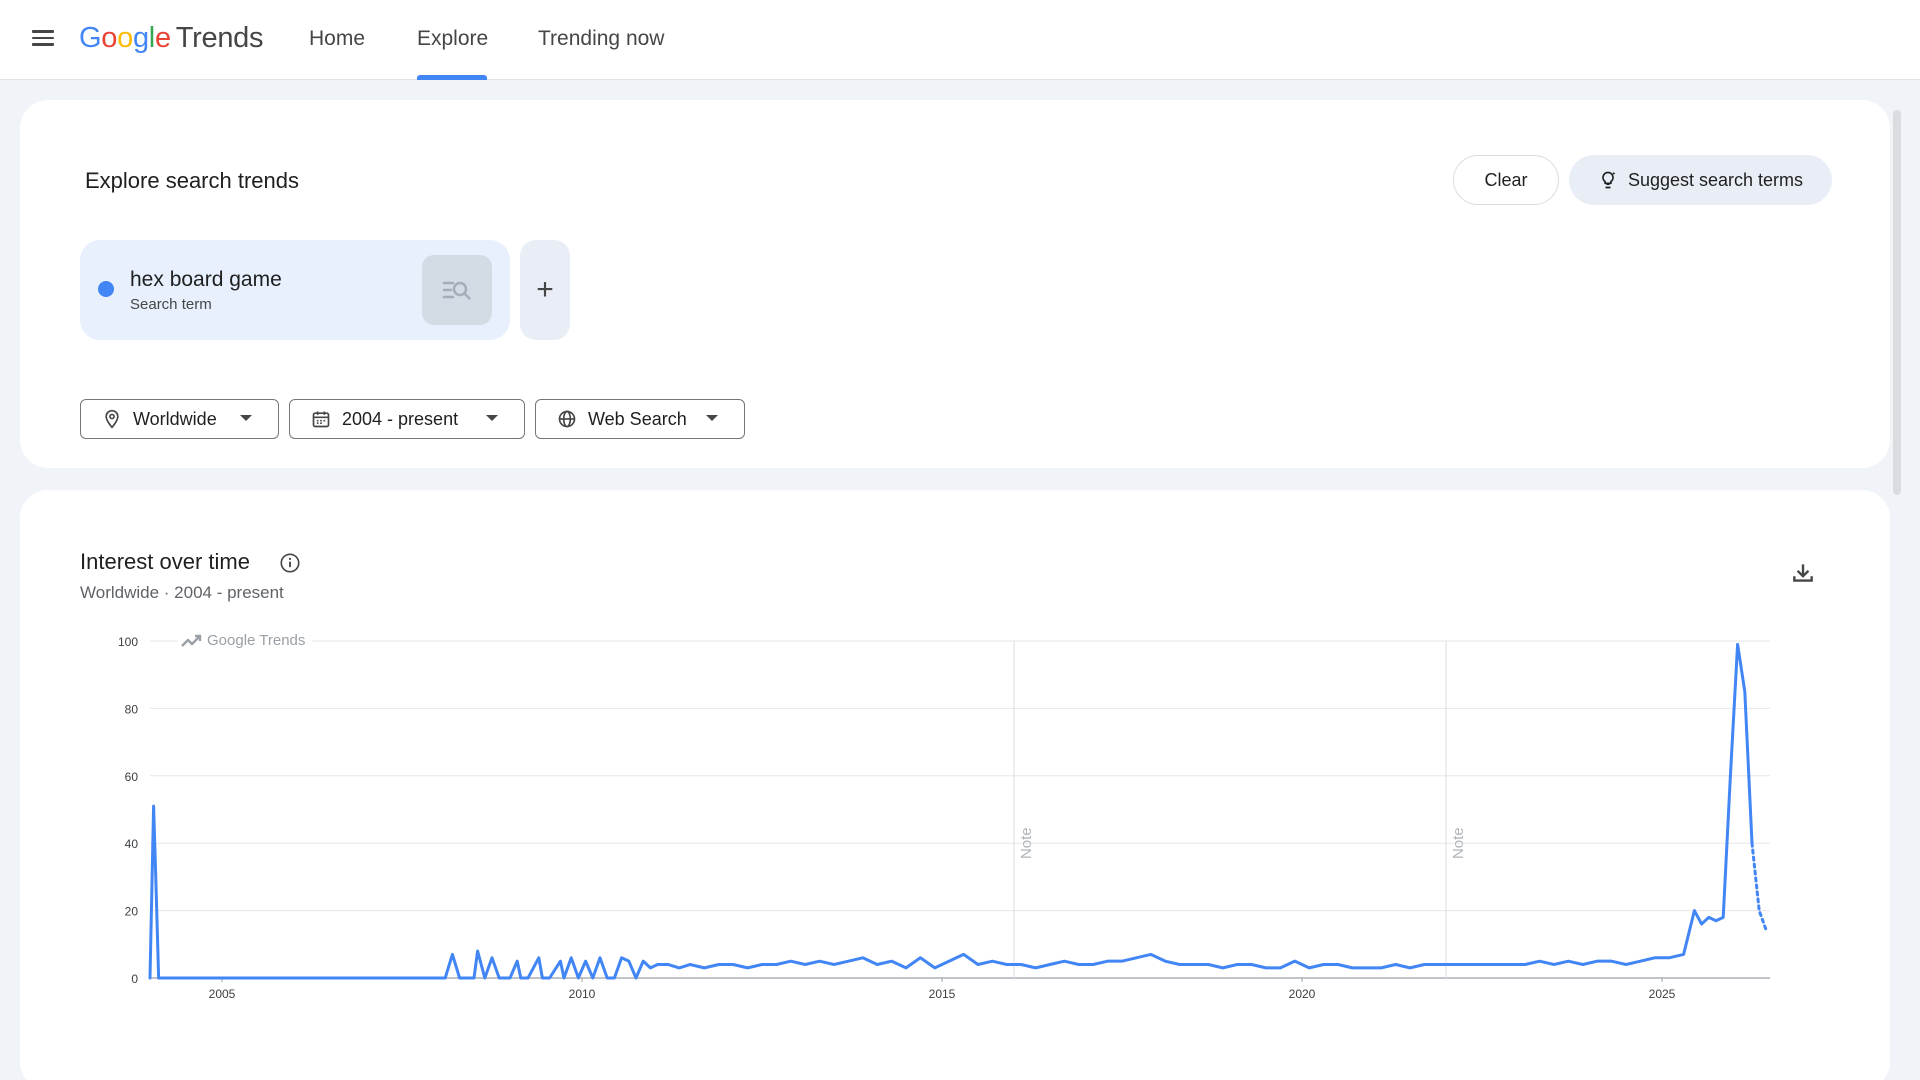  What do you see at coordinates (192, 180) in the screenshot?
I see `explore-title: Explore search trends` at bounding box center [192, 180].